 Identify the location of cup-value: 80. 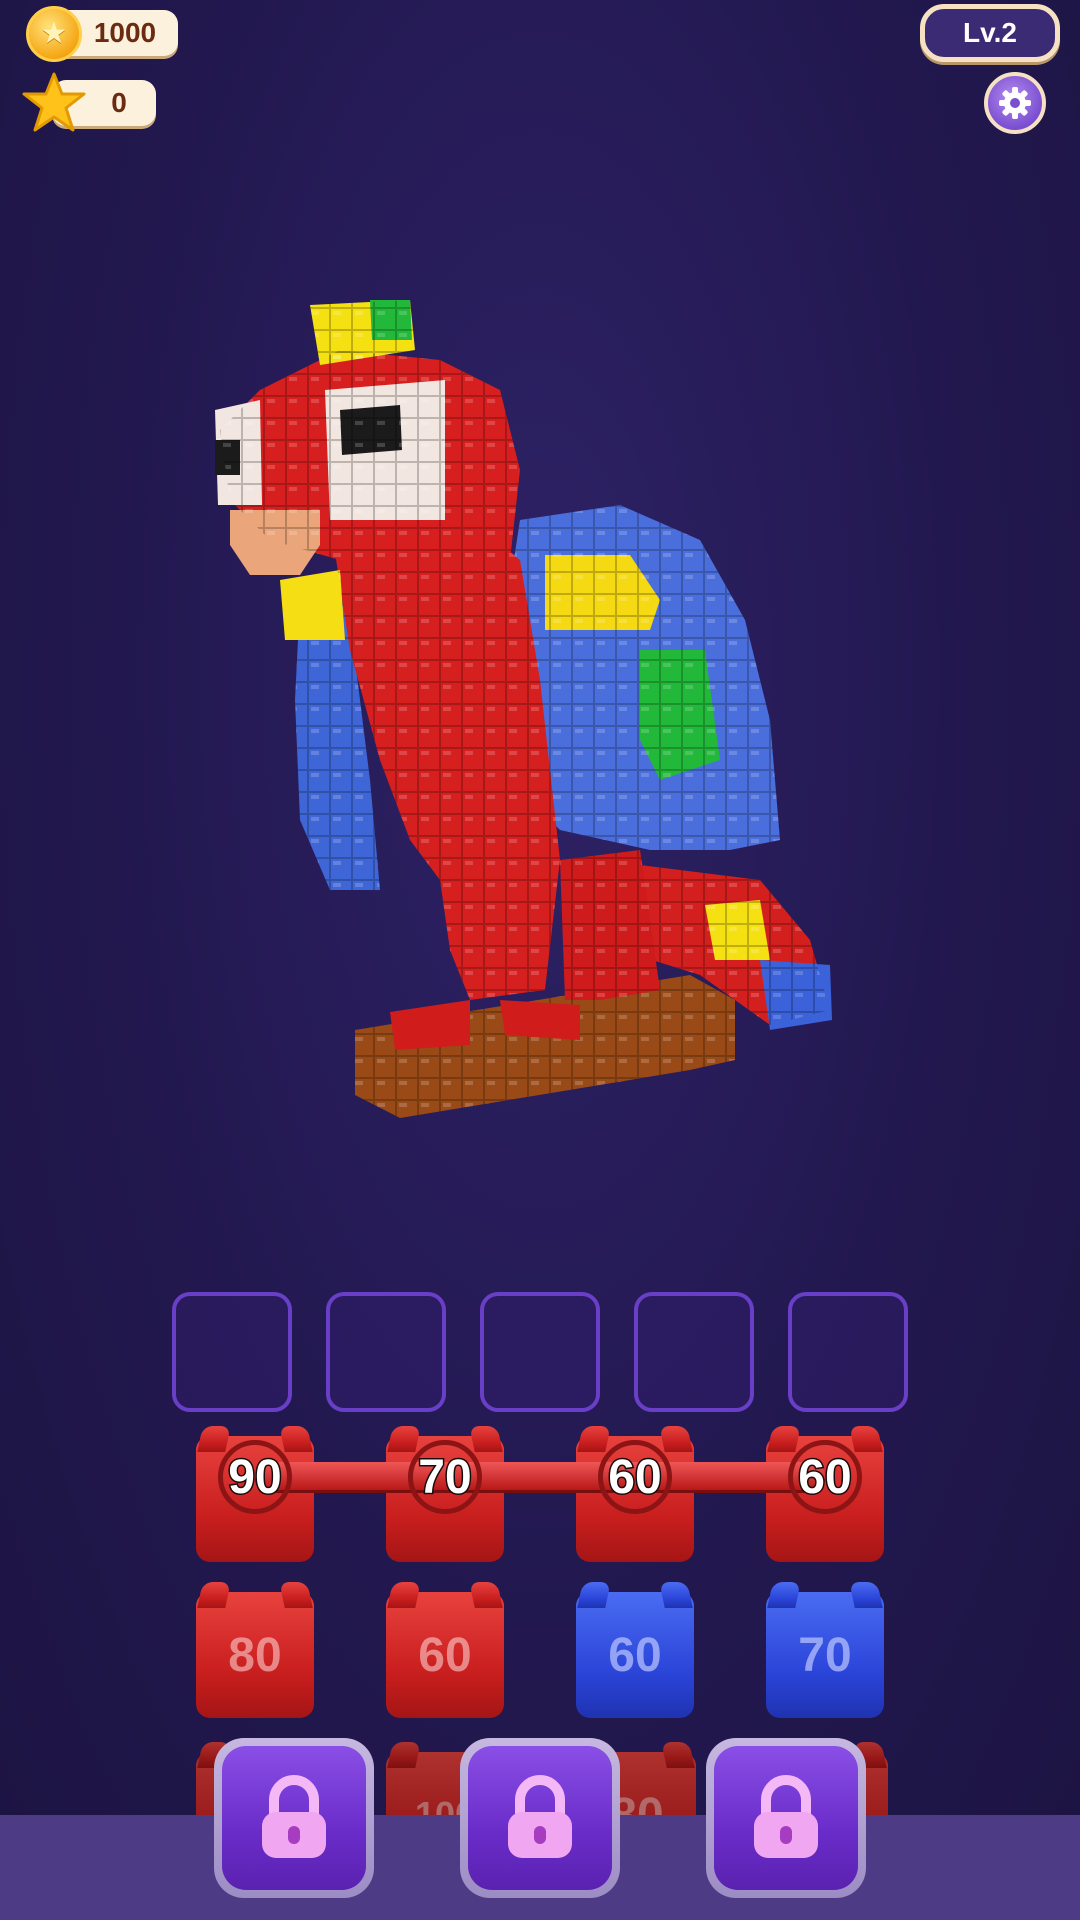
(255, 1655).